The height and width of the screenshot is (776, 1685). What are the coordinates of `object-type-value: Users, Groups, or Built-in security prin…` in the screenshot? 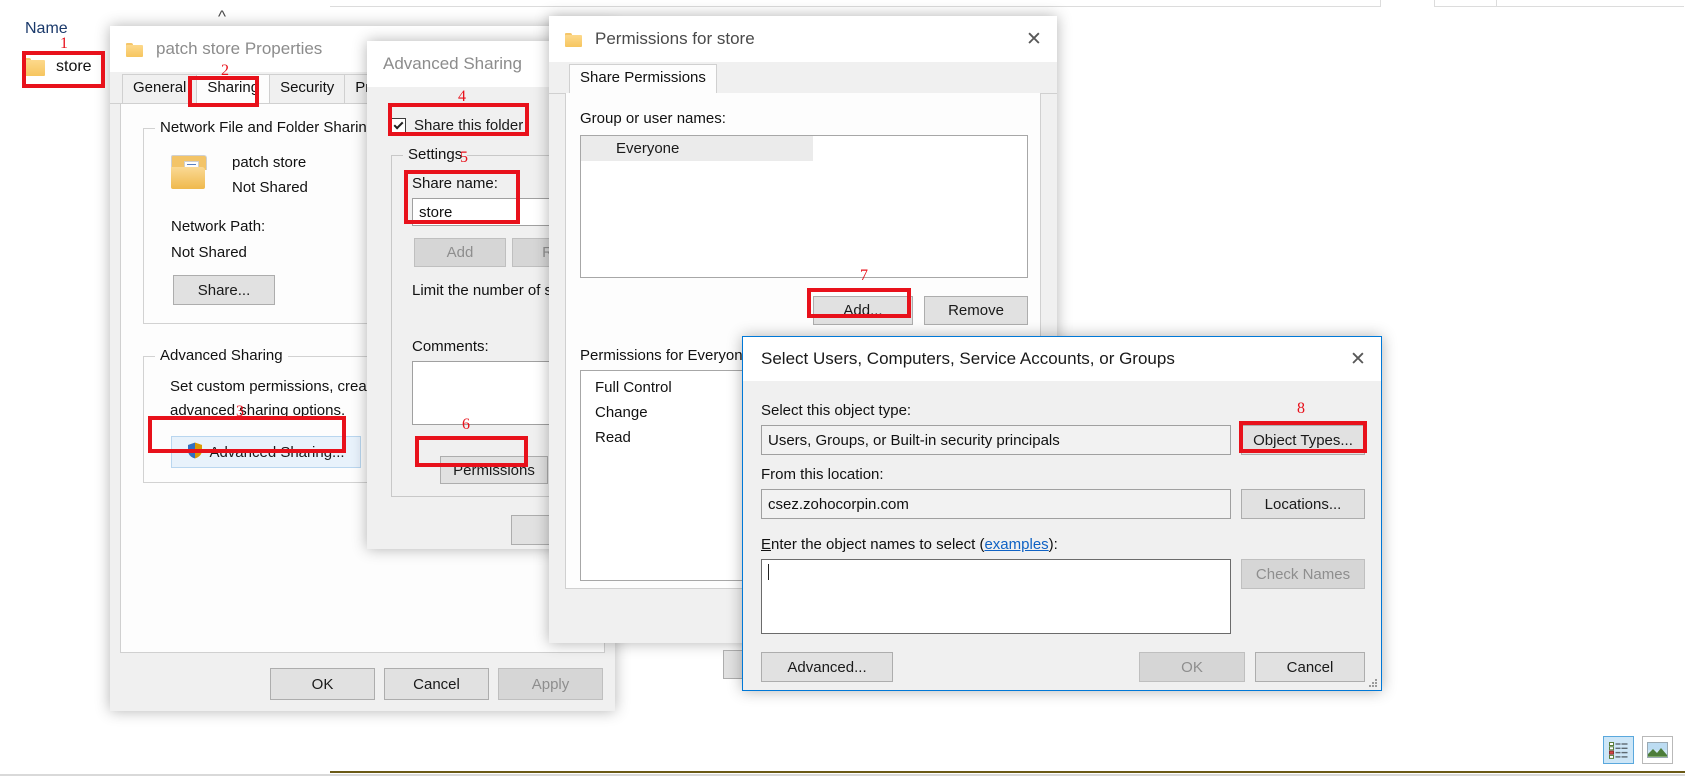 It's located at (914, 440).